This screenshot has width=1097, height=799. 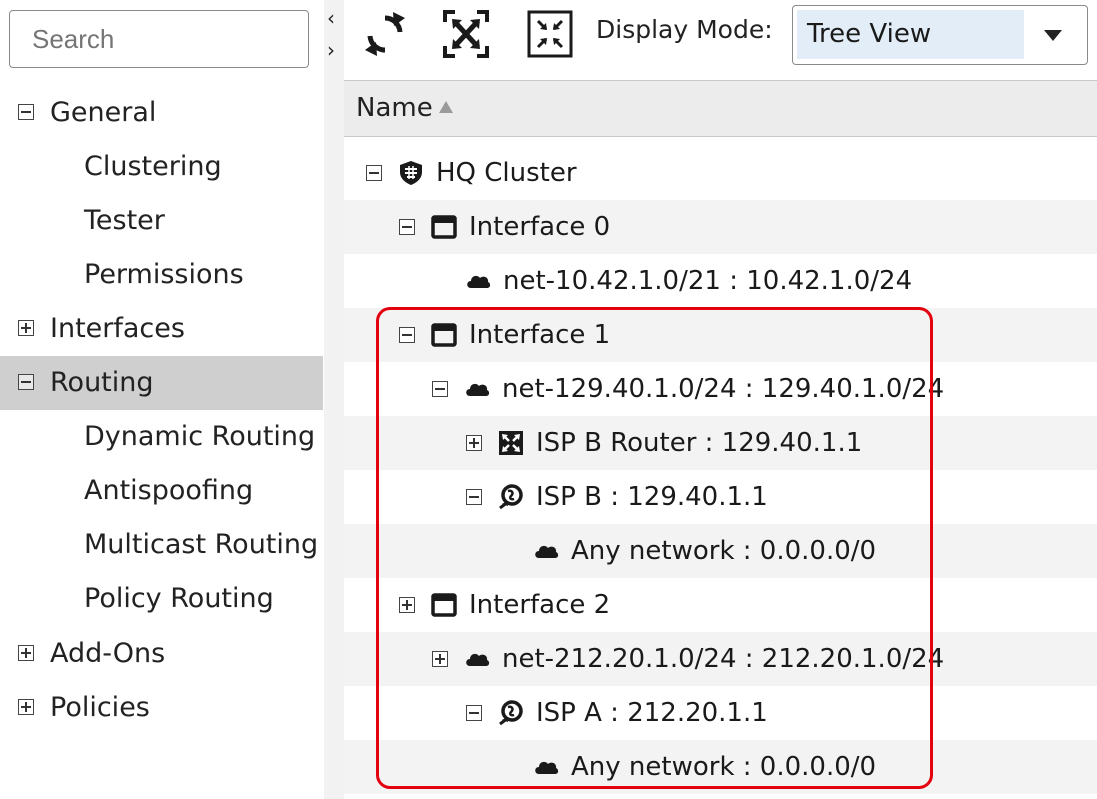 I want to click on collapse-all-button, so click(x=550, y=34).